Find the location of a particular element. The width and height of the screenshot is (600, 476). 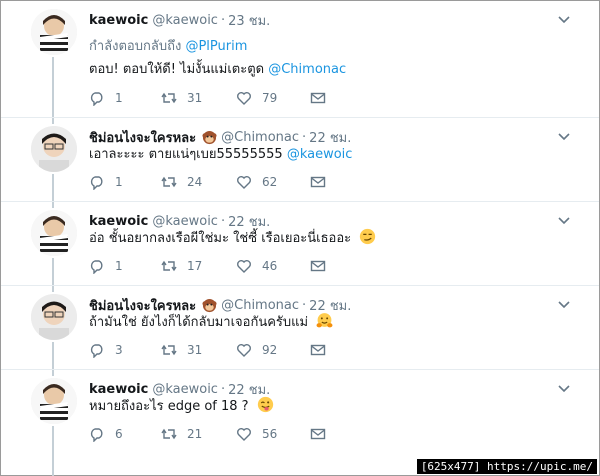

like-count: 62 is located at coordinates (270, 182).